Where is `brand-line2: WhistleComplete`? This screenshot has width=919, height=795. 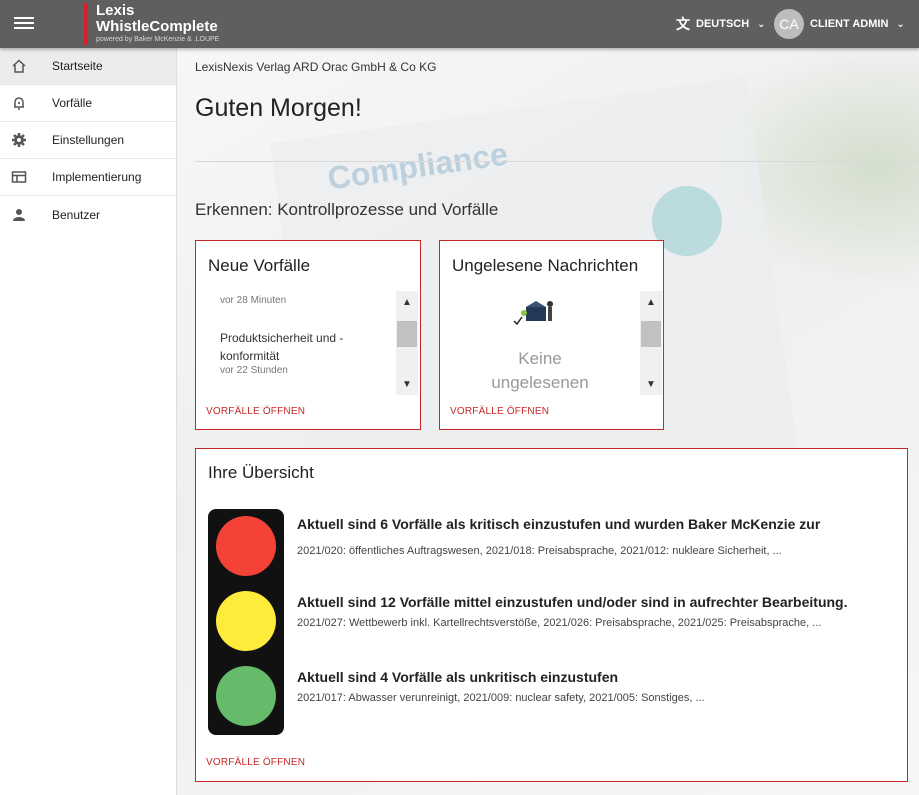
brand-line2: WhistleComplete is located at coordinates (157, 26).